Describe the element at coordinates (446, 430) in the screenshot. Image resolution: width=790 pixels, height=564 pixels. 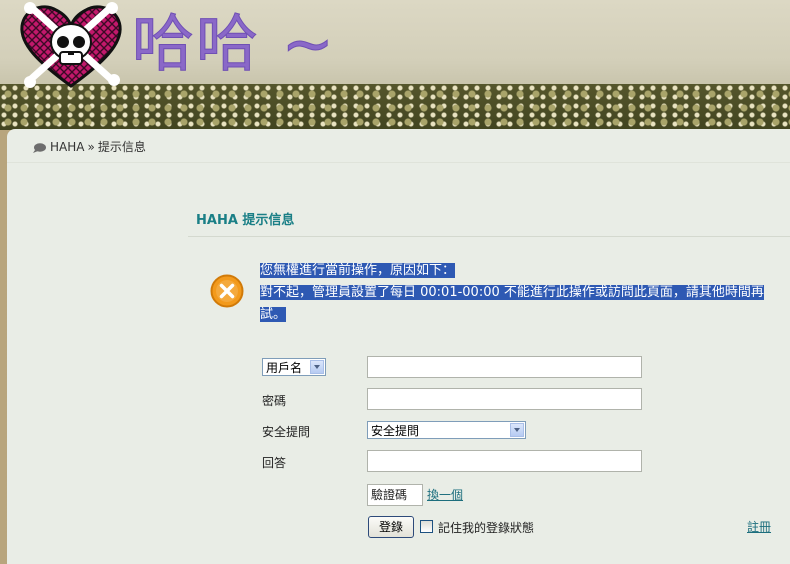
I see `security-question-select: 安全提問` at that location.